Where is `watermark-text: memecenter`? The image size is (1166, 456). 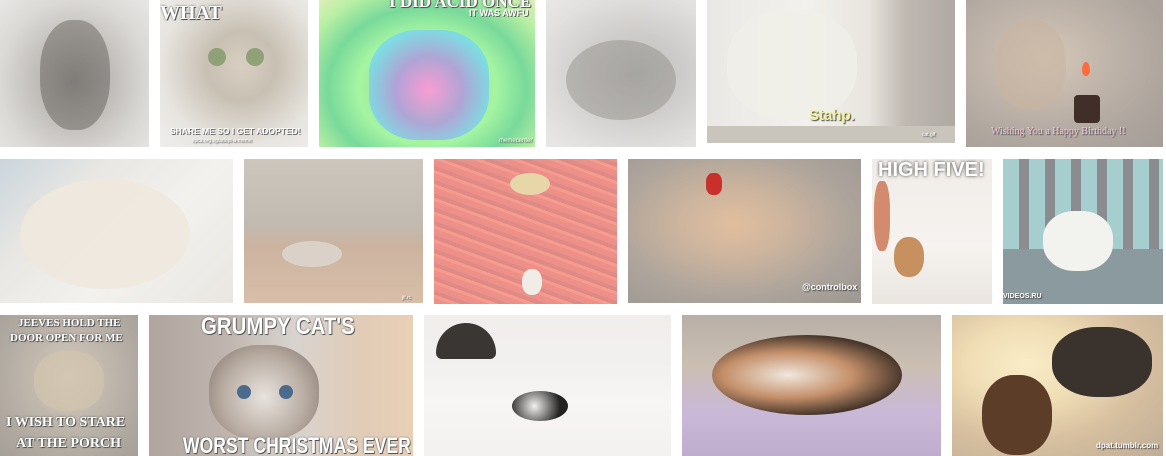 watermark-text: memecenter is located at coordinates (516, 141).